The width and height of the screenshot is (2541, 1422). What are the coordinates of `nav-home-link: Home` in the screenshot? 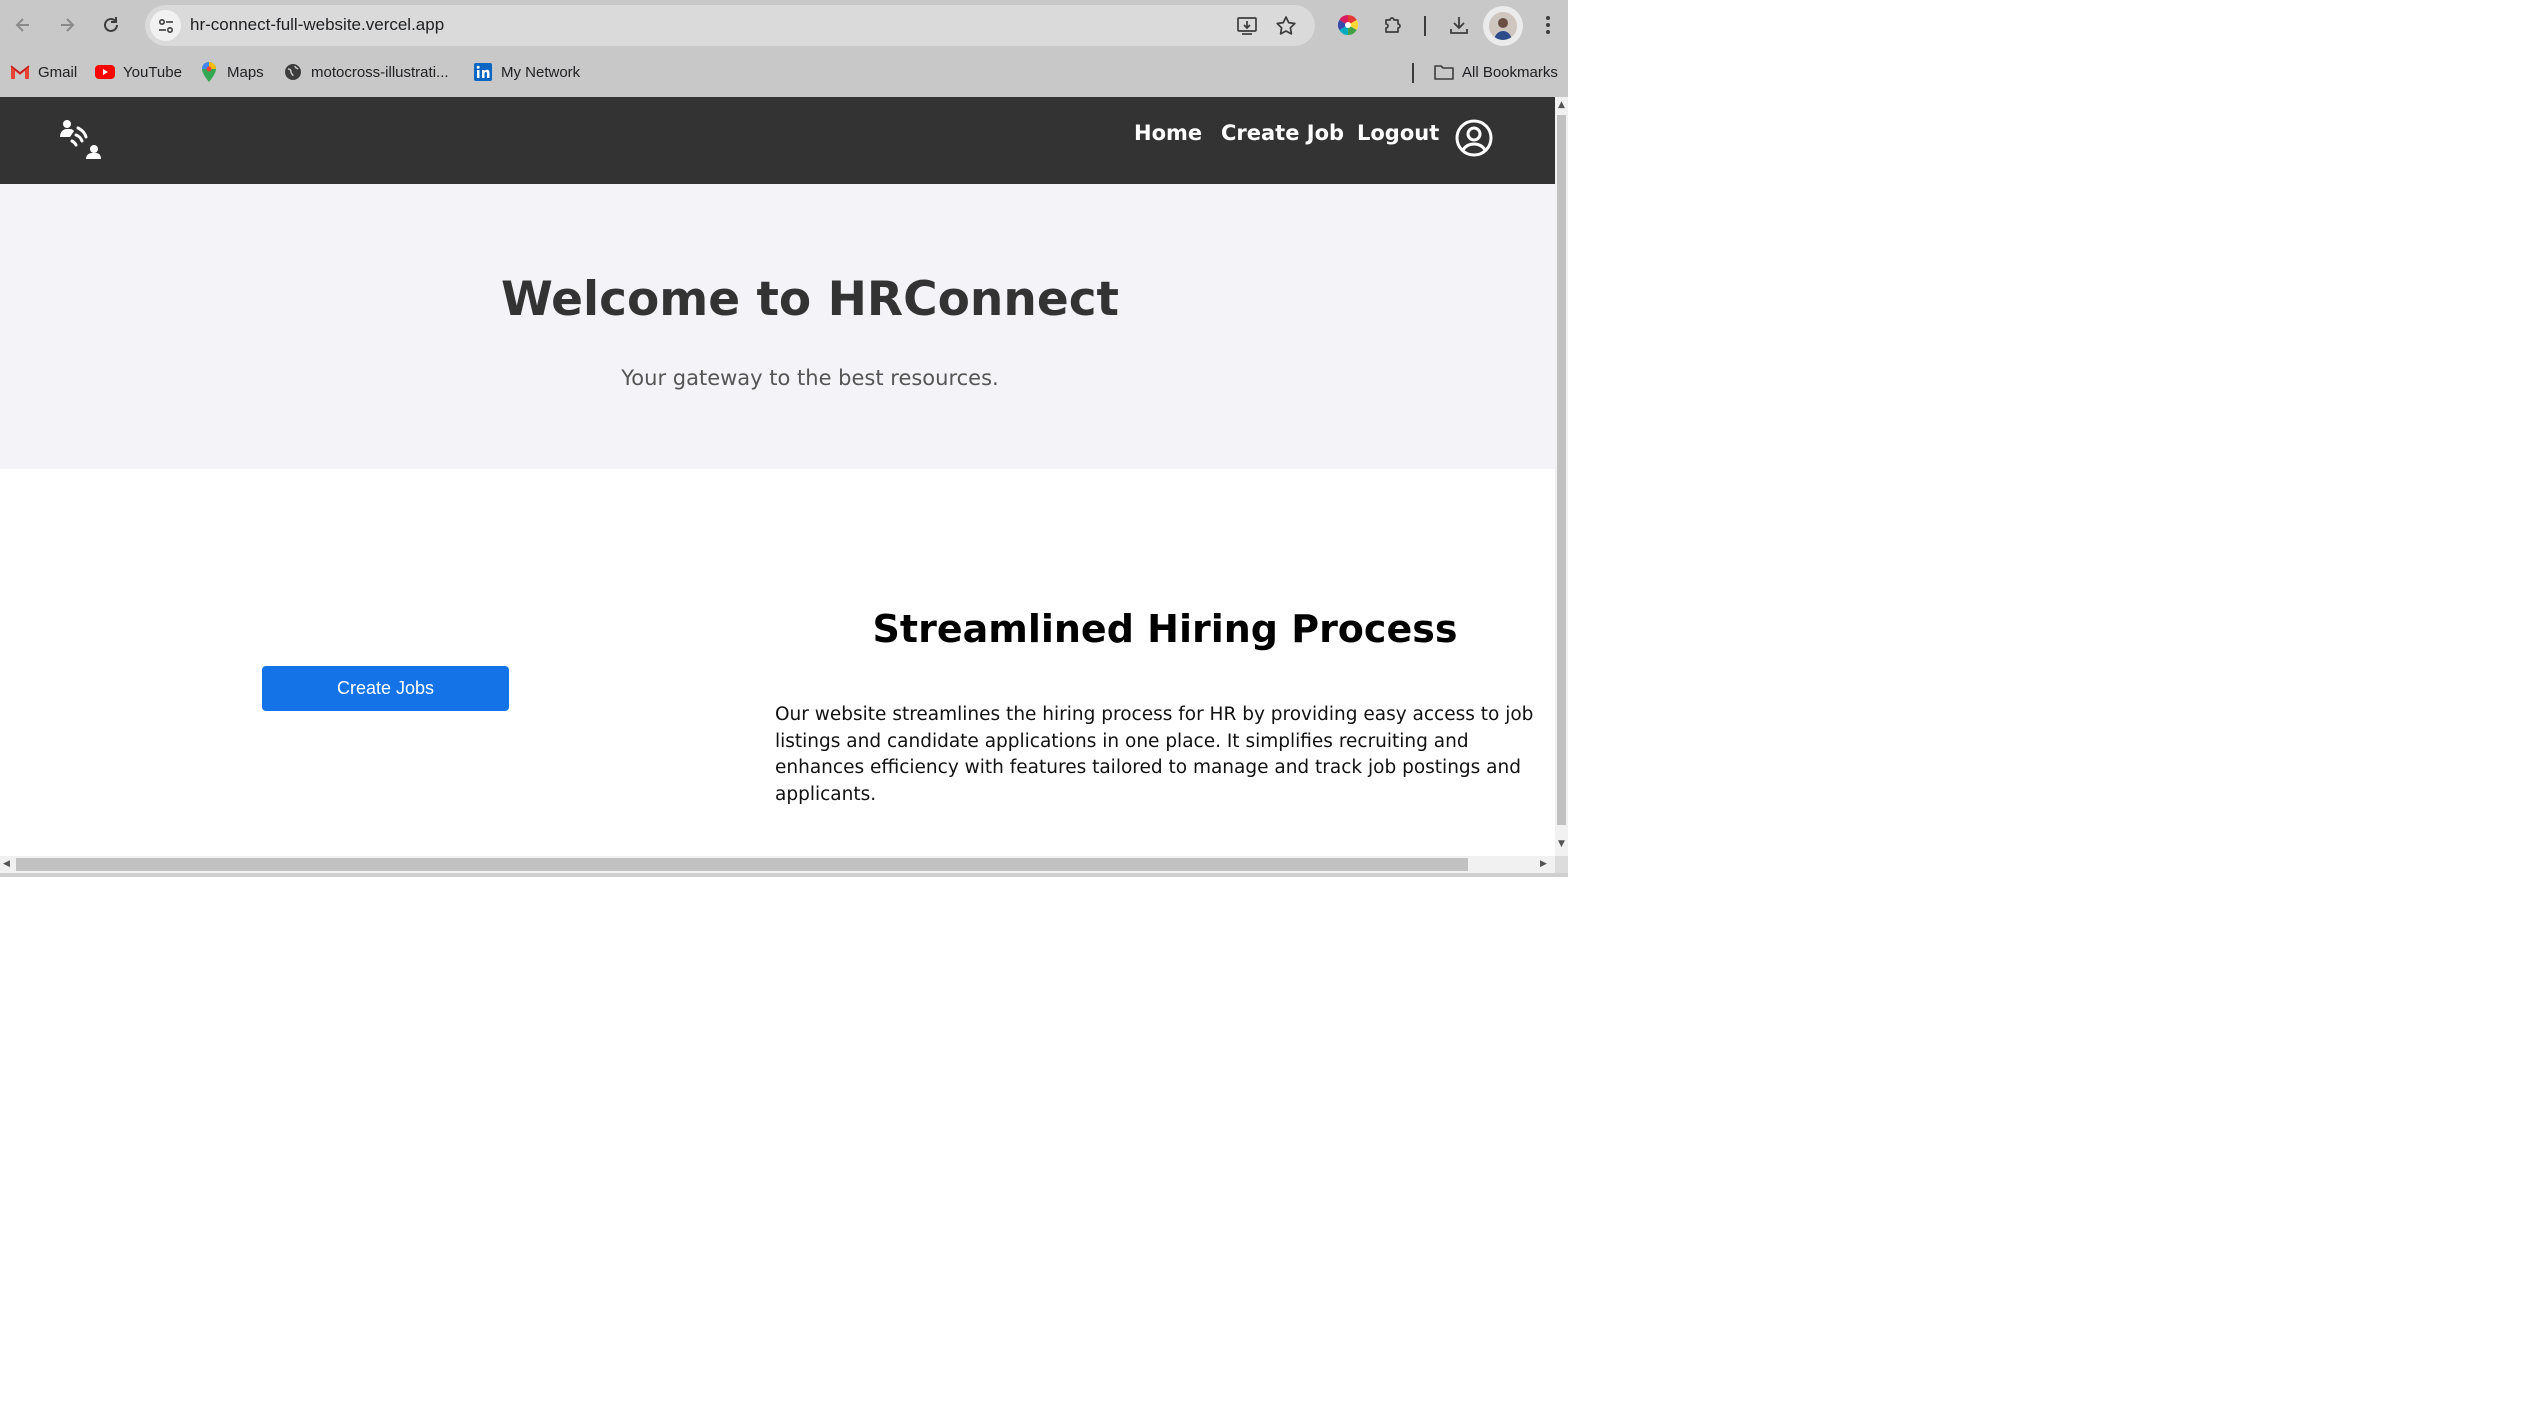 It's located at (1168, 133).